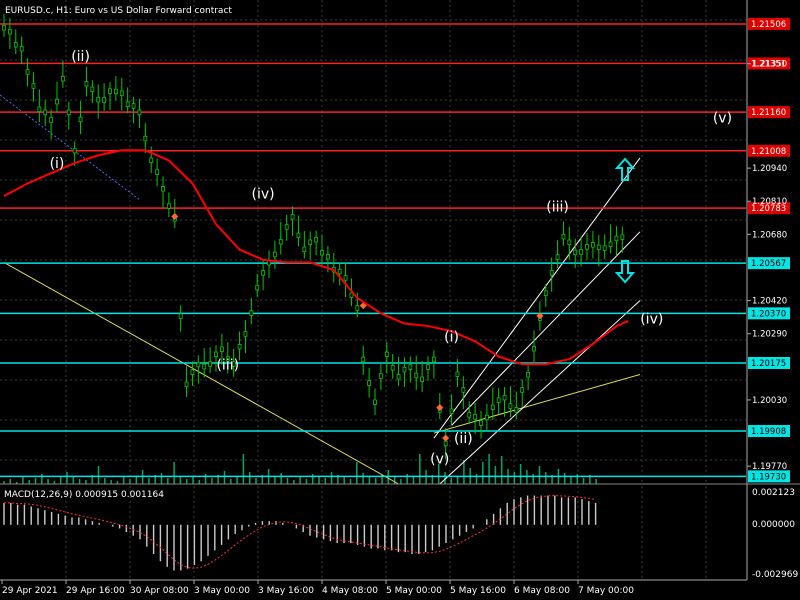 The image size is (800, 600). I want to click on time-tick-label: 7 May 00:00, so click(606, 591).